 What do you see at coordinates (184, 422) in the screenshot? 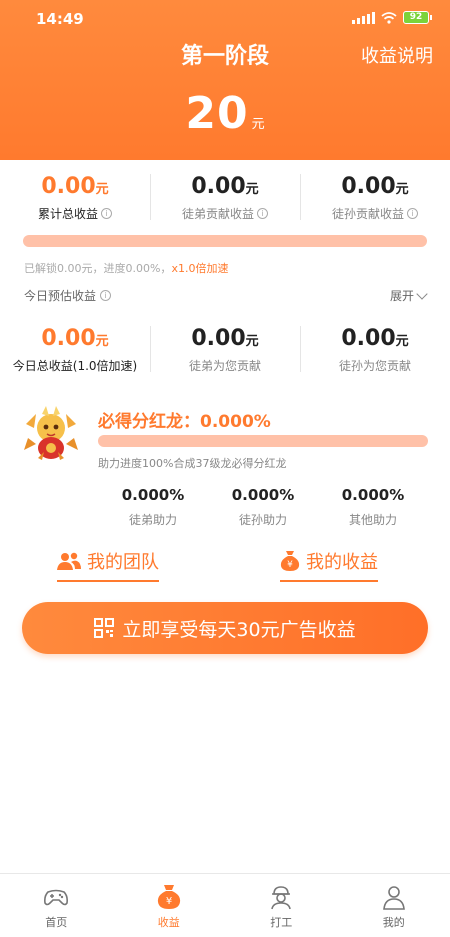
I see `dragon-title: 必得分红龙：0.000%` at bounding box center [184, 422].